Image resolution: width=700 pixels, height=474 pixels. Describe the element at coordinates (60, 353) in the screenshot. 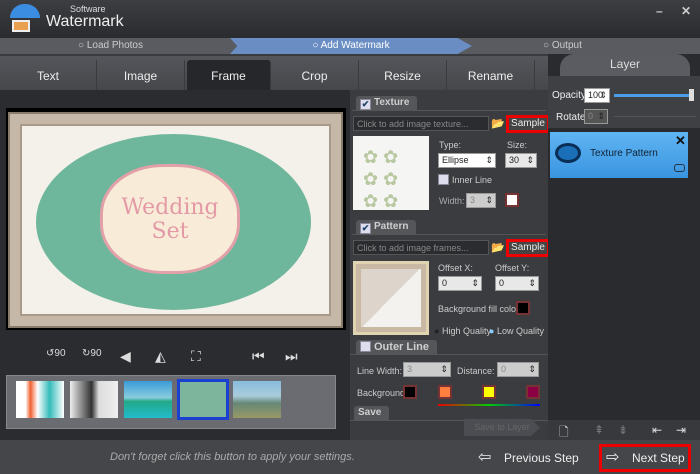

I see `rotate-left-label: 90` at that location.